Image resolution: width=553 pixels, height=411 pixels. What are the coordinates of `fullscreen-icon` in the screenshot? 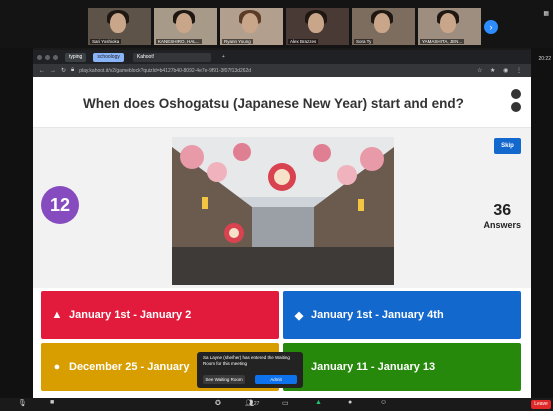 It's located at (516, 94).